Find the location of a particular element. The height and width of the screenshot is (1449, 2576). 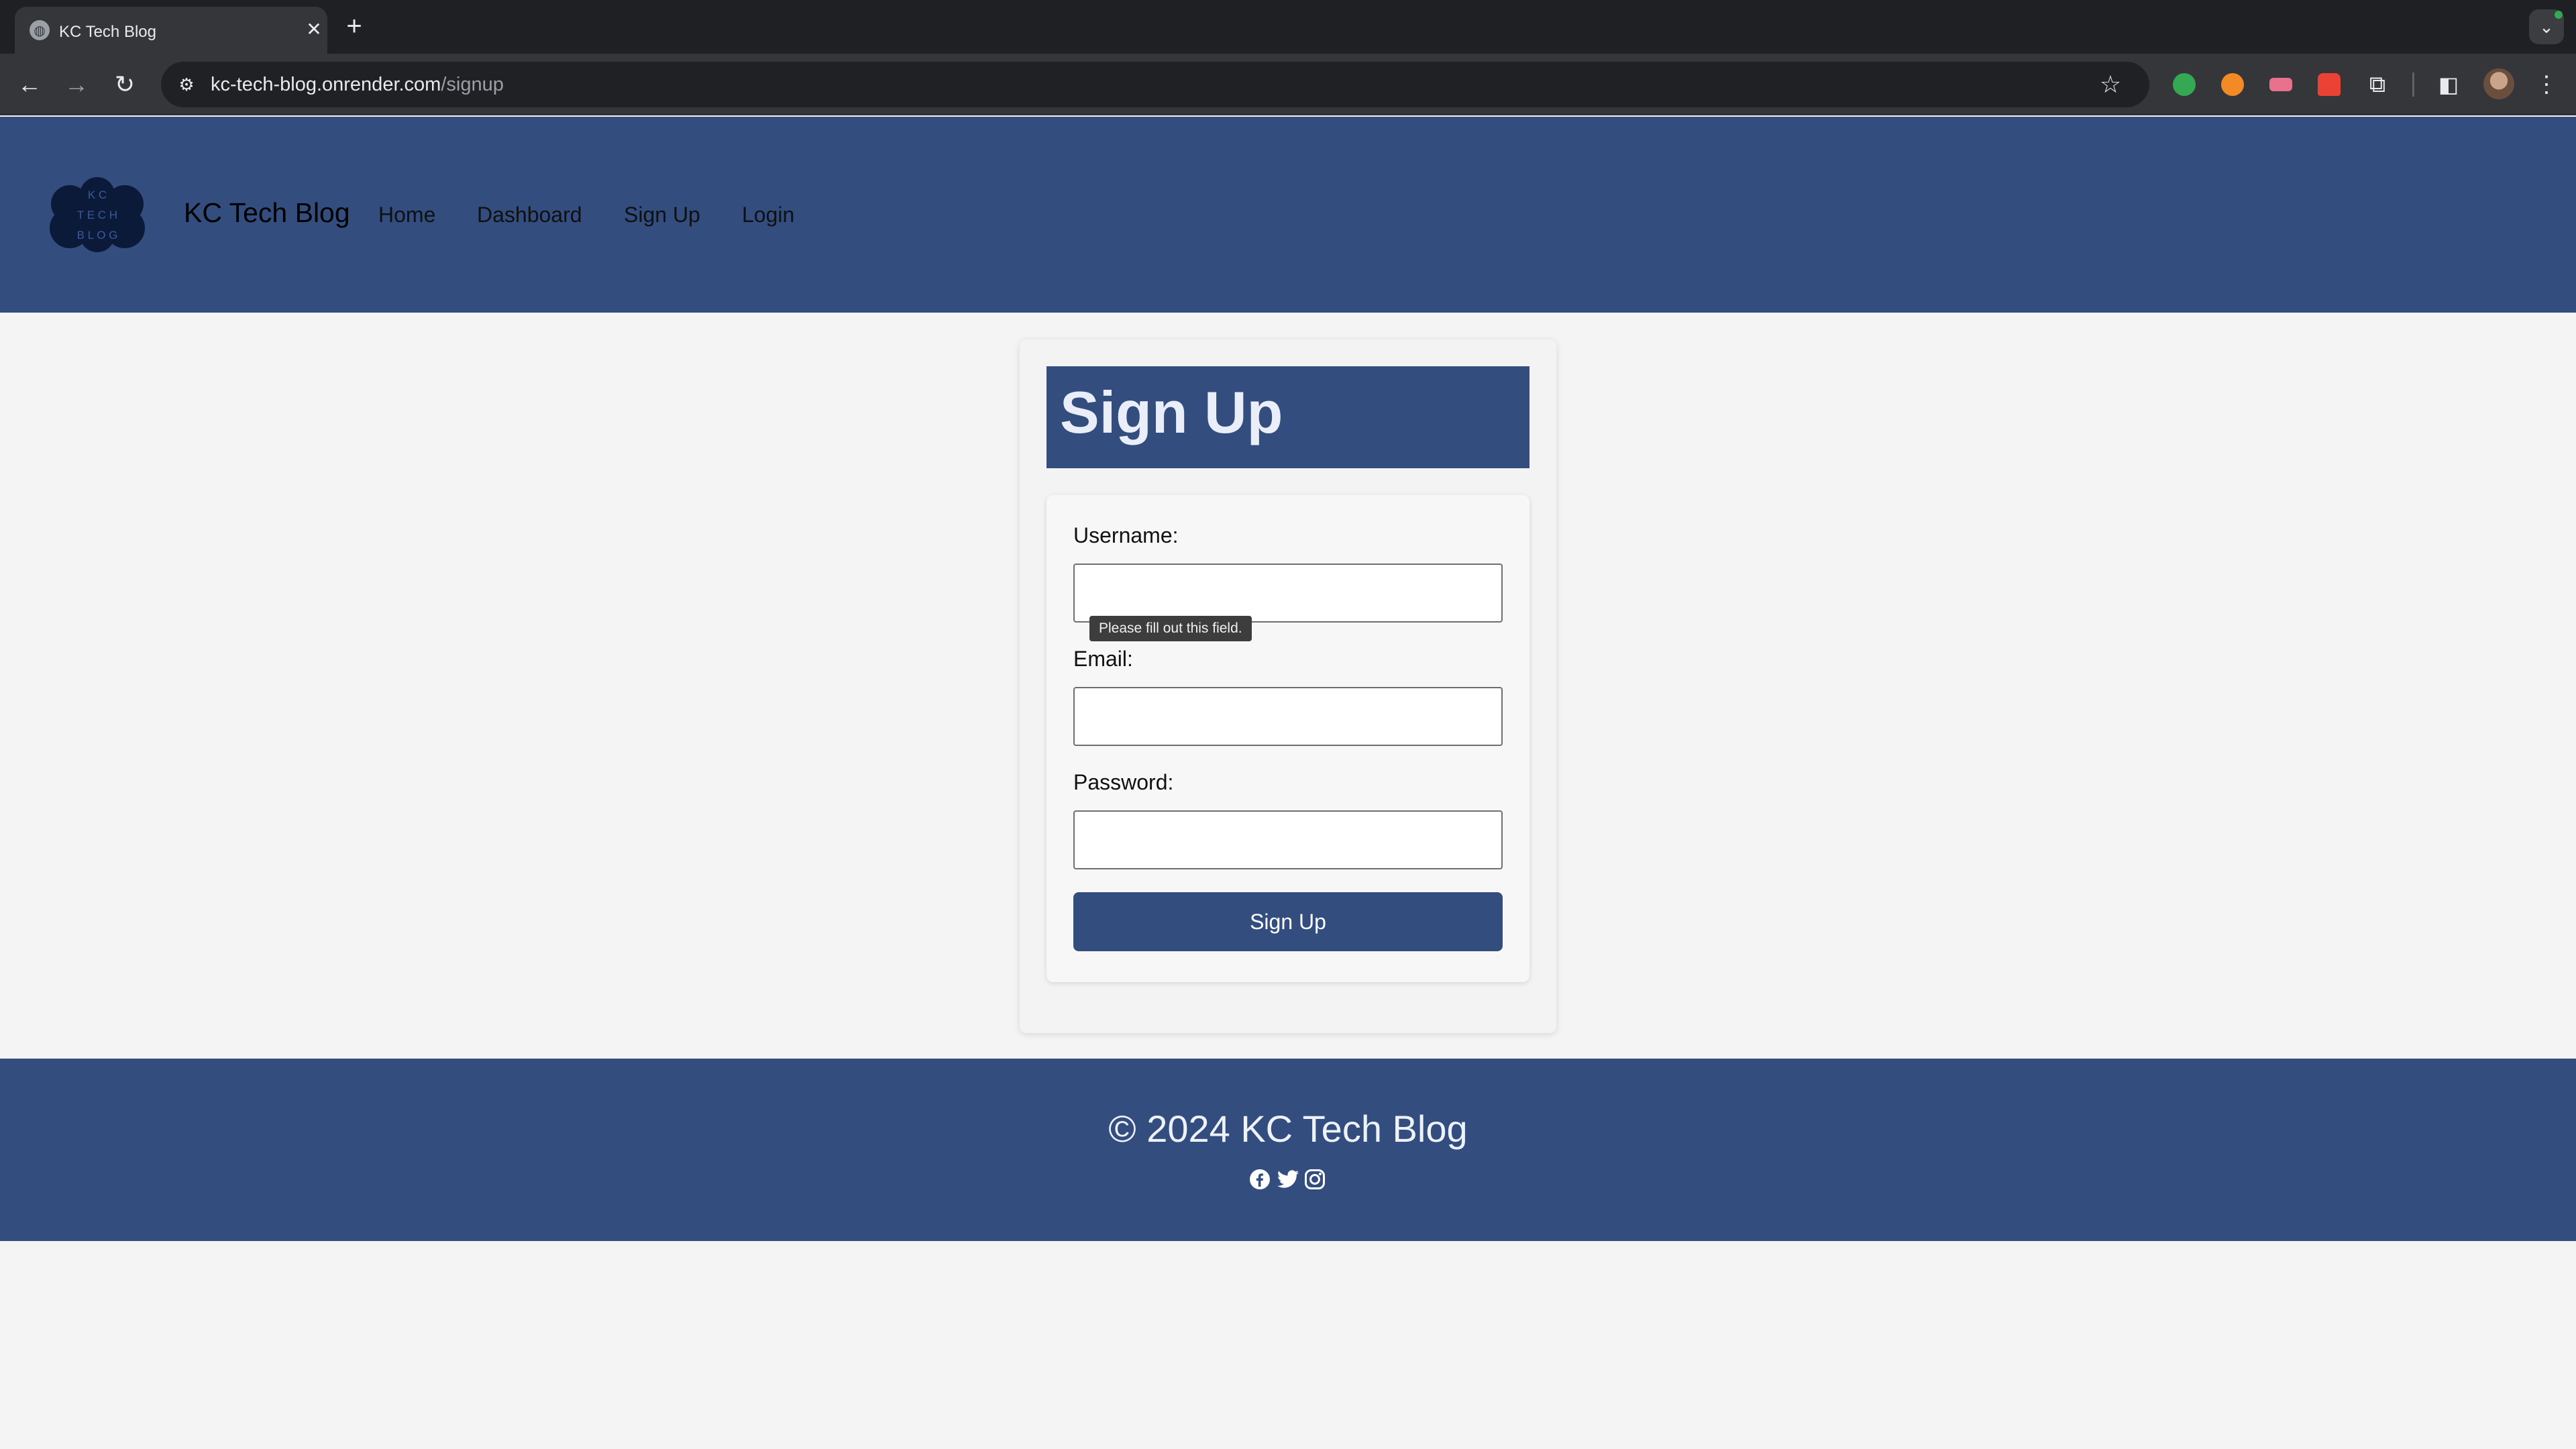

signup-submit-button: Sign Up is located at coordinates (1288, 921).